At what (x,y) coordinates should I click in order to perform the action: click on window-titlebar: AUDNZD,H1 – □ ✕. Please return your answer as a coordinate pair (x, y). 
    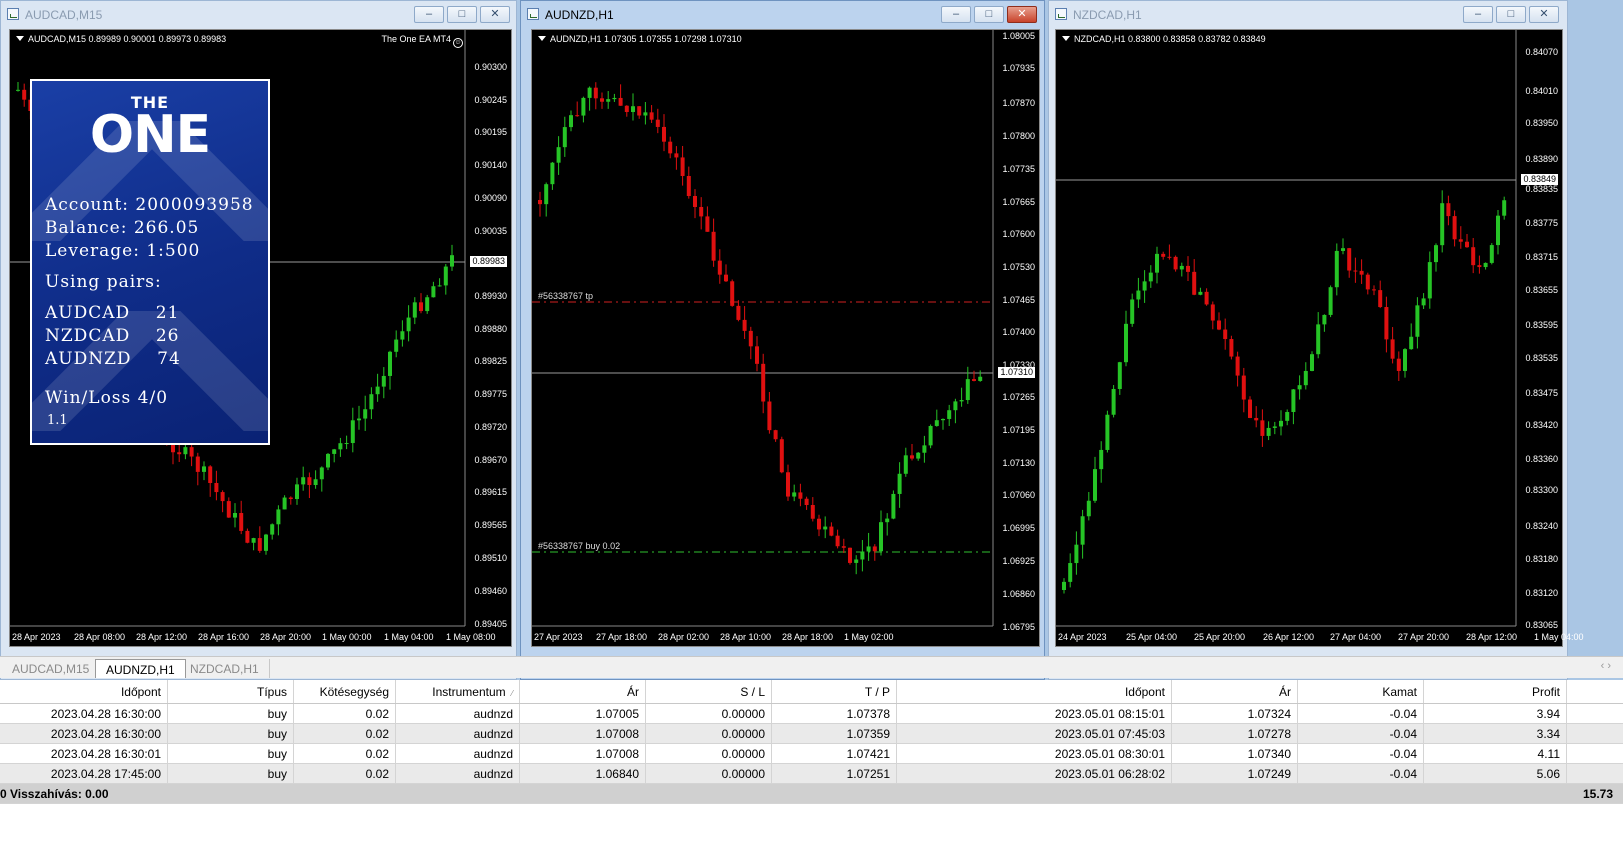
    Looking at the image, I should click on (782, 14).